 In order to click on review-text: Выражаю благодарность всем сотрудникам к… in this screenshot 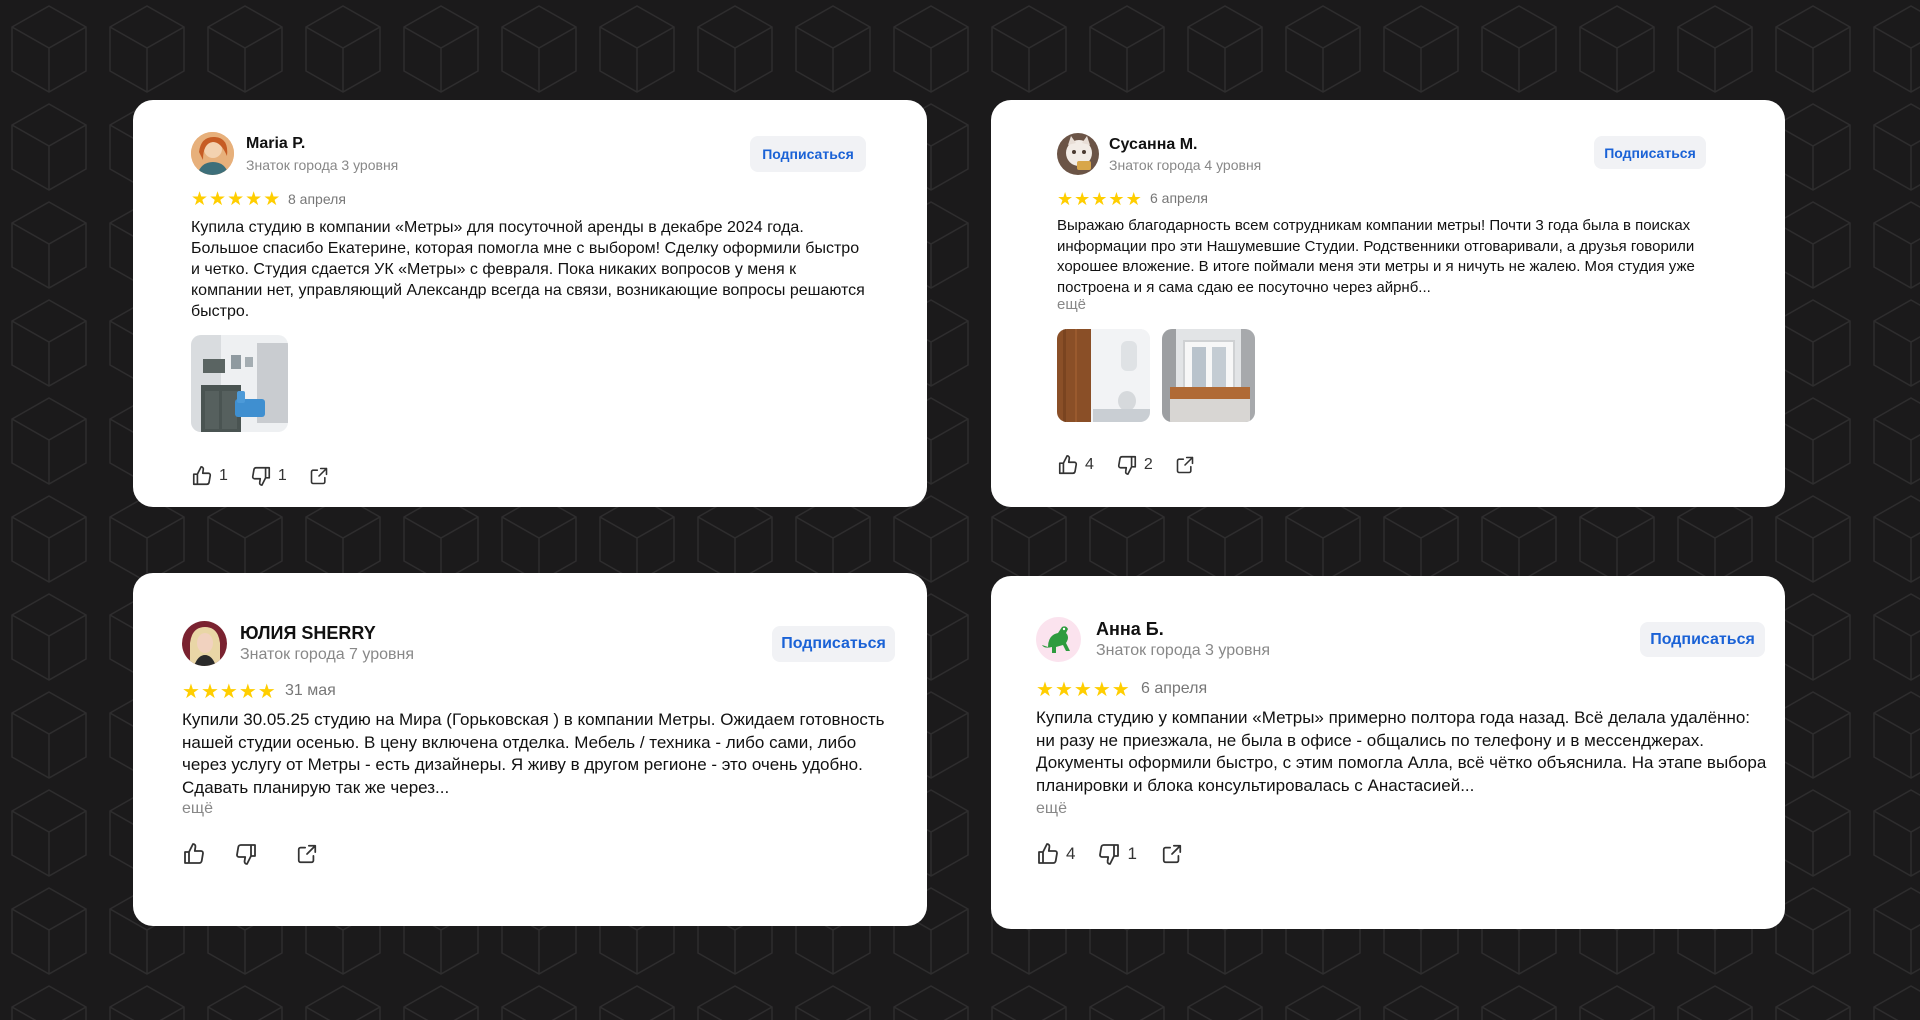, I will do `click(1376, 256)`.